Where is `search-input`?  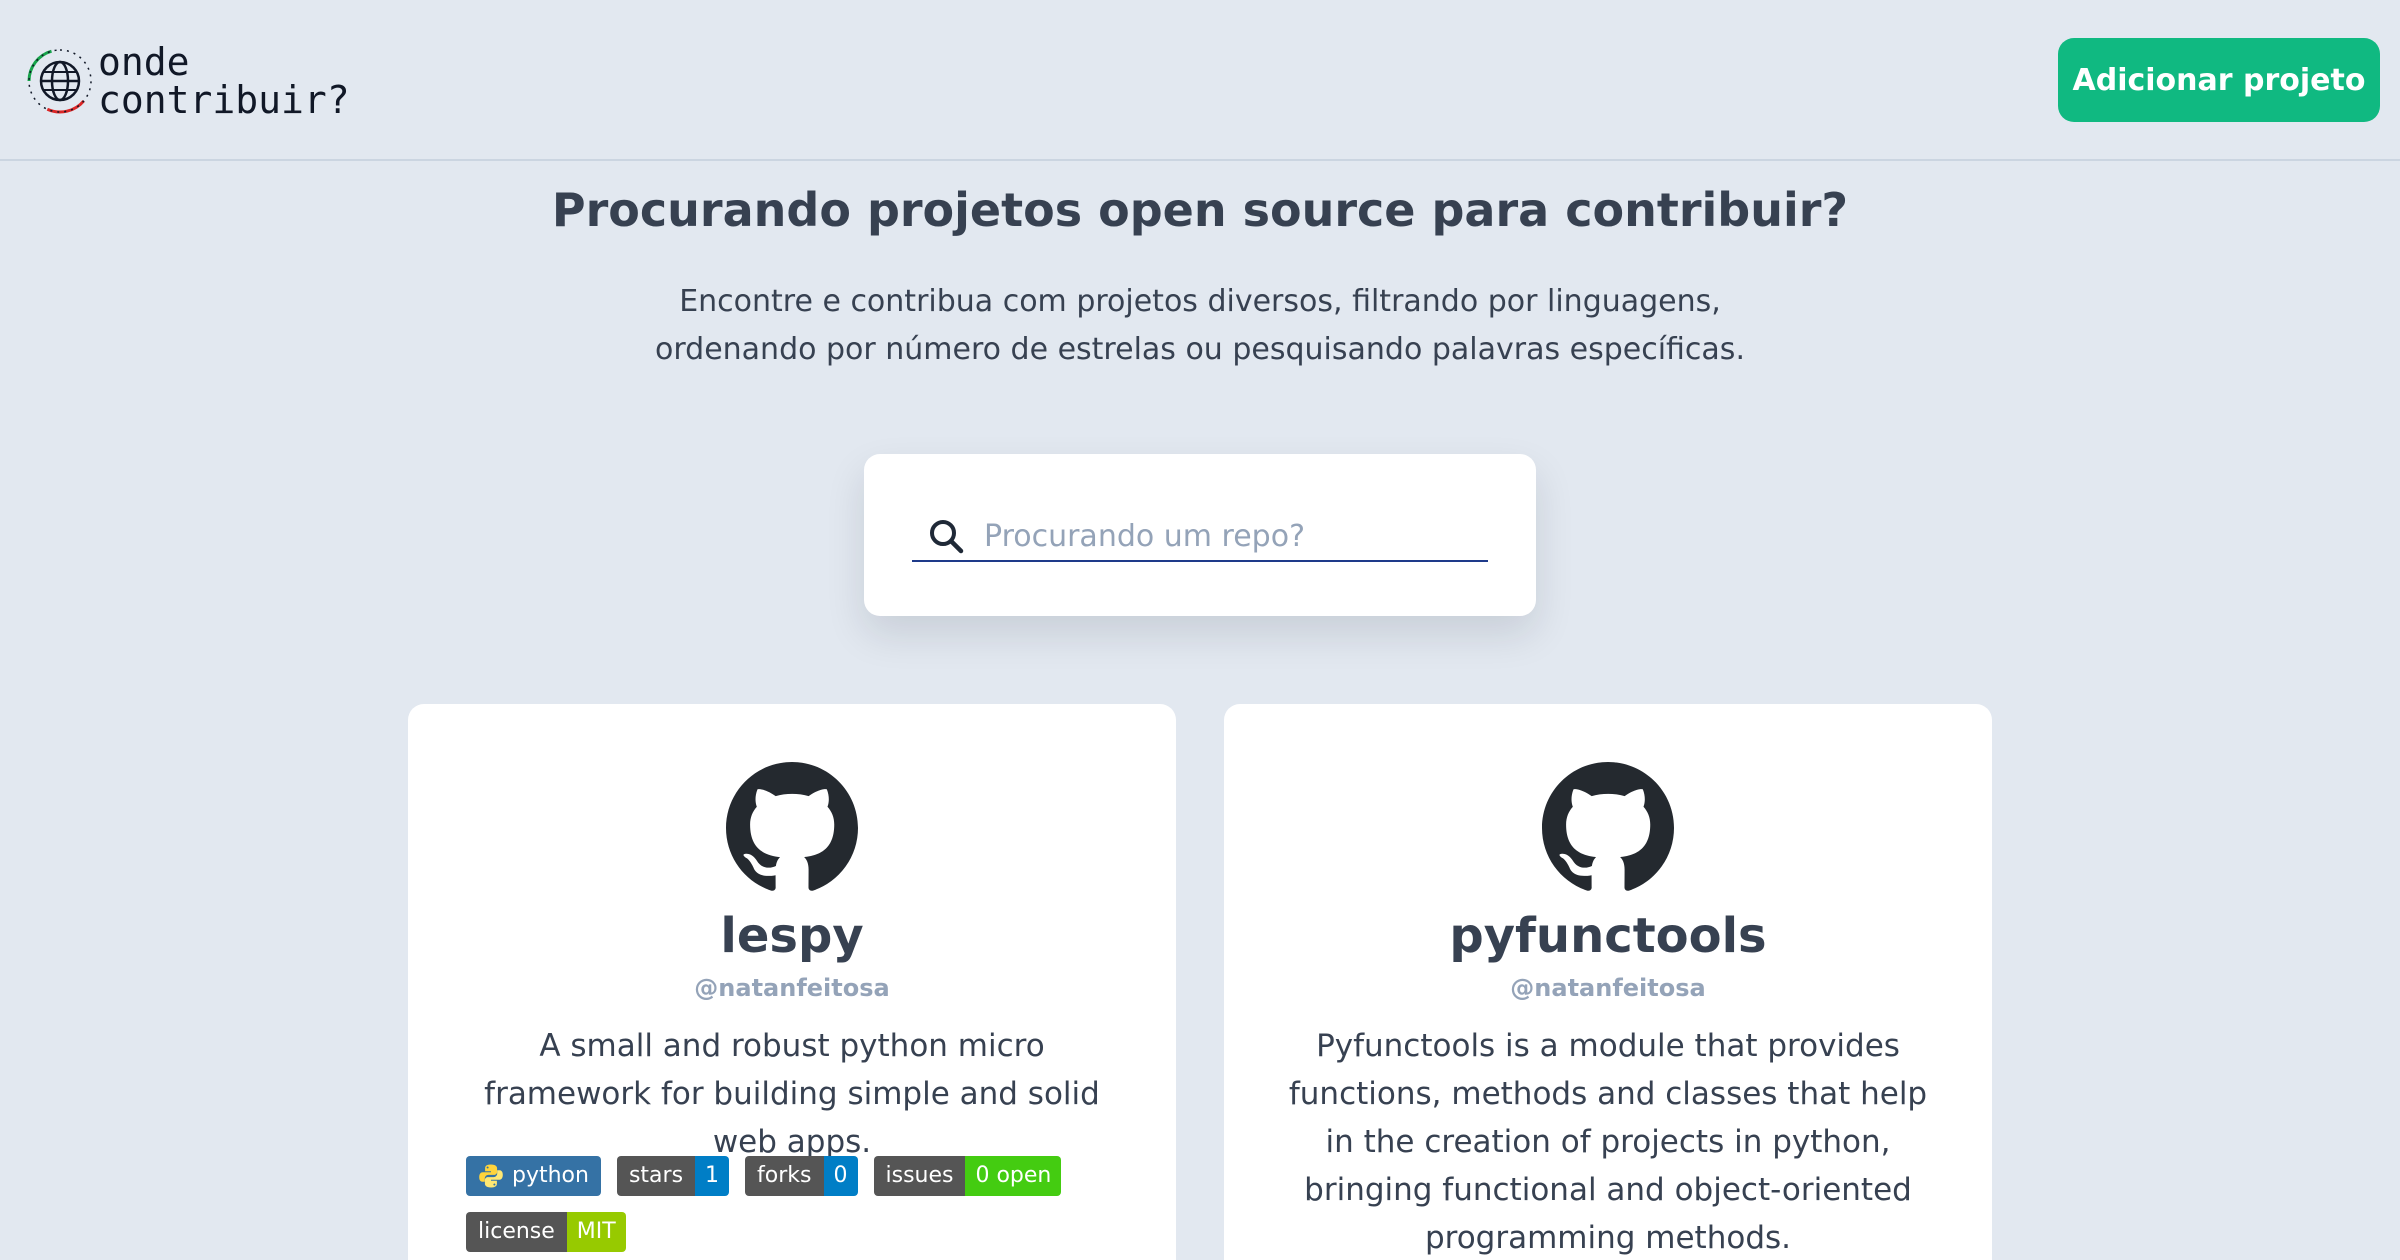 search-input is located at coordinates (1224, 536).